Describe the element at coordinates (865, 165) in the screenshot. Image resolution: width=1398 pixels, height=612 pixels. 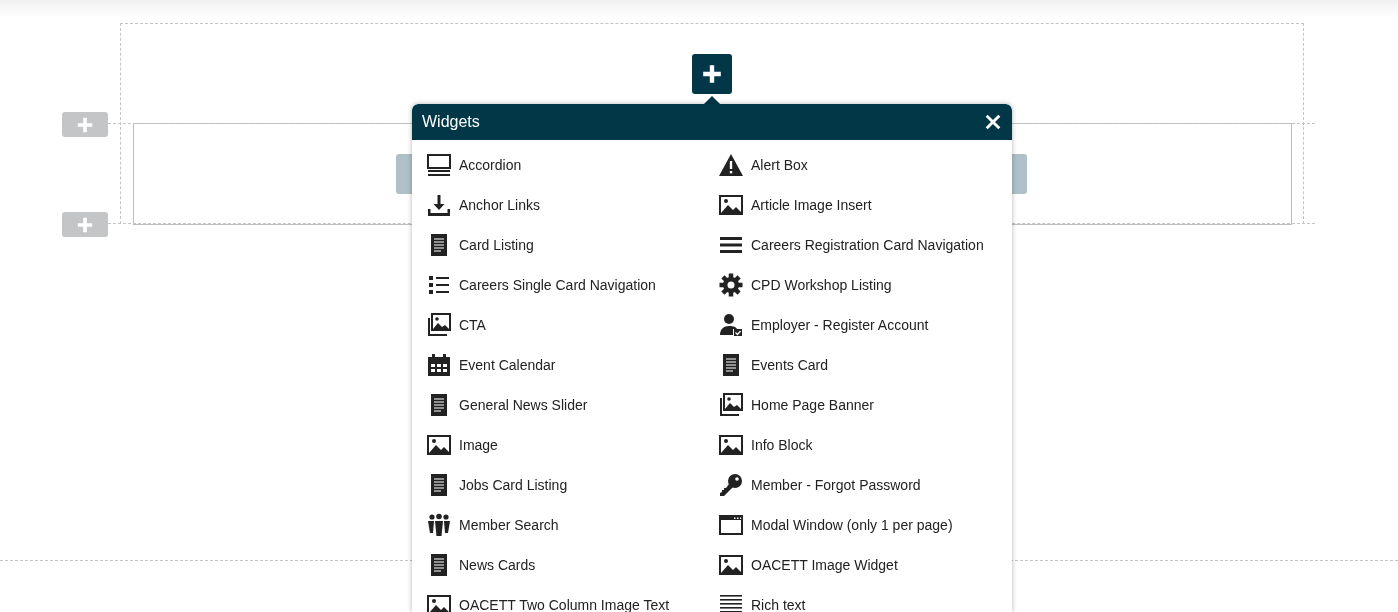
I see `widget-option: Alert Box` at that location.